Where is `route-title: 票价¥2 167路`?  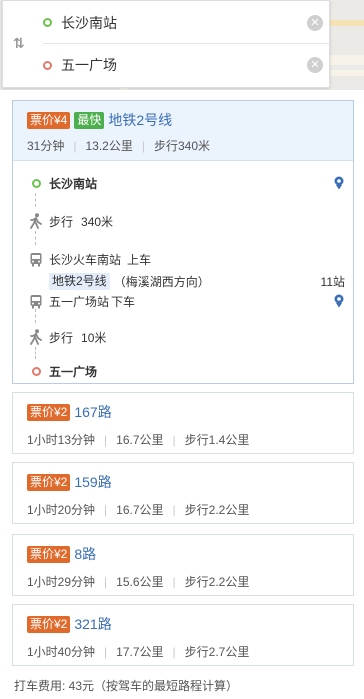
route-title: 票价¥2 167路 is located at coordinates (69, 412).